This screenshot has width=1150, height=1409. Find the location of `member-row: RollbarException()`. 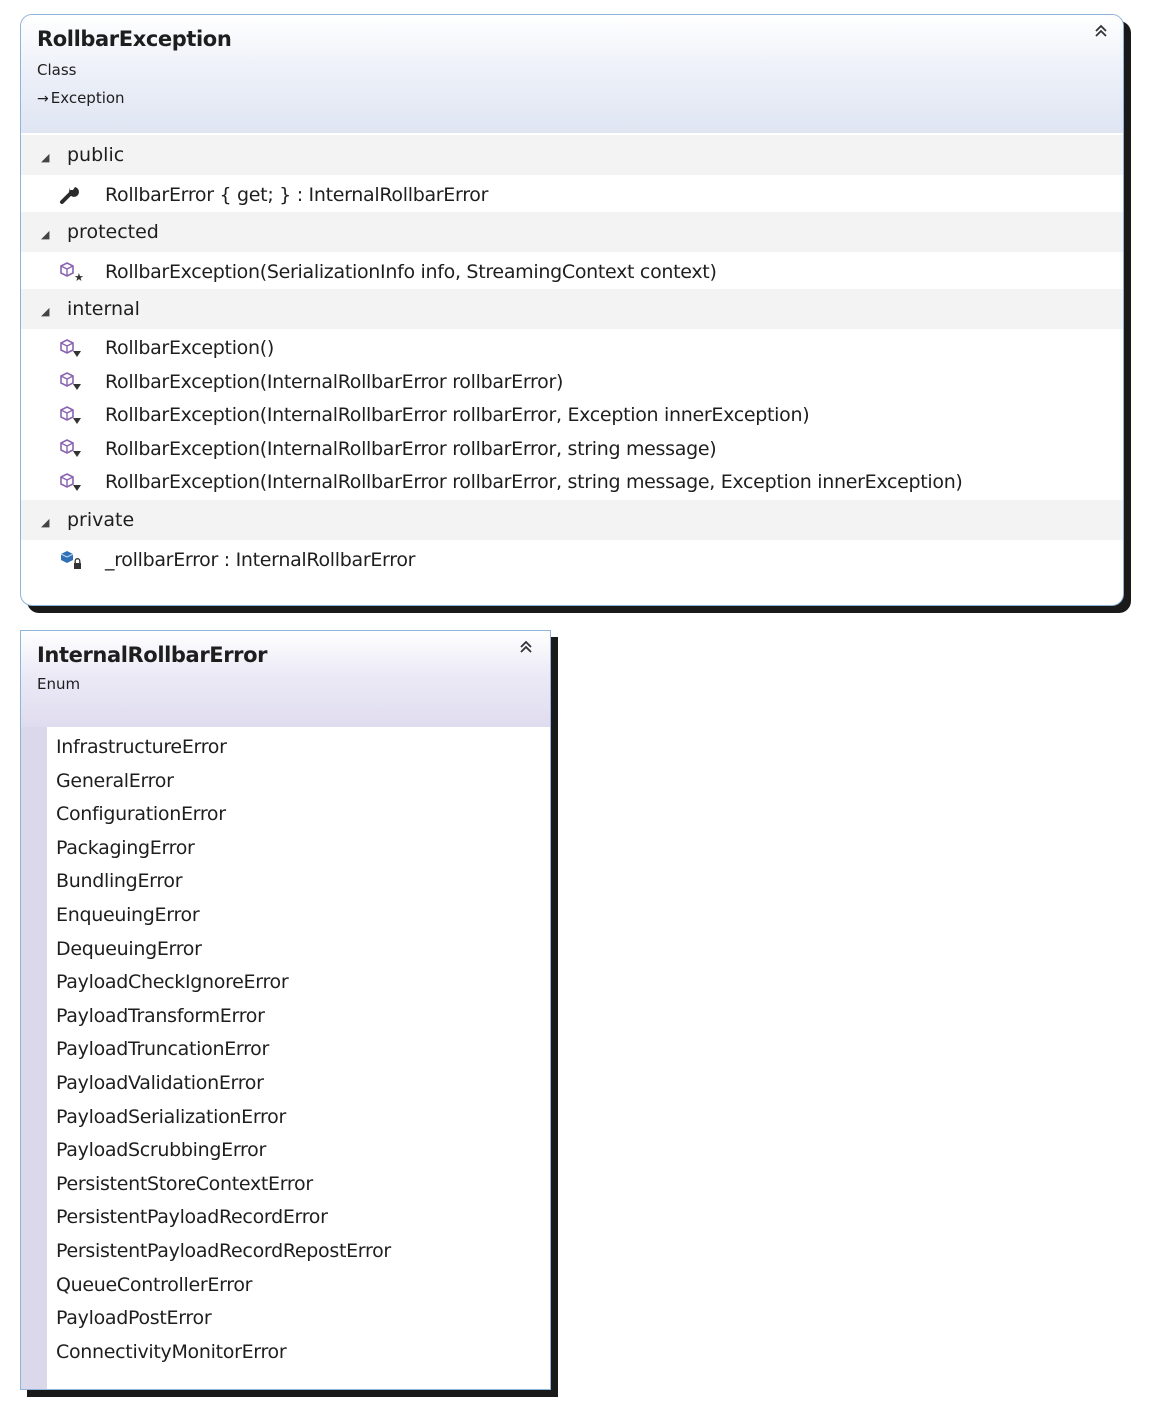

member-row: RollbarException() is located at coordinates (572, 349).